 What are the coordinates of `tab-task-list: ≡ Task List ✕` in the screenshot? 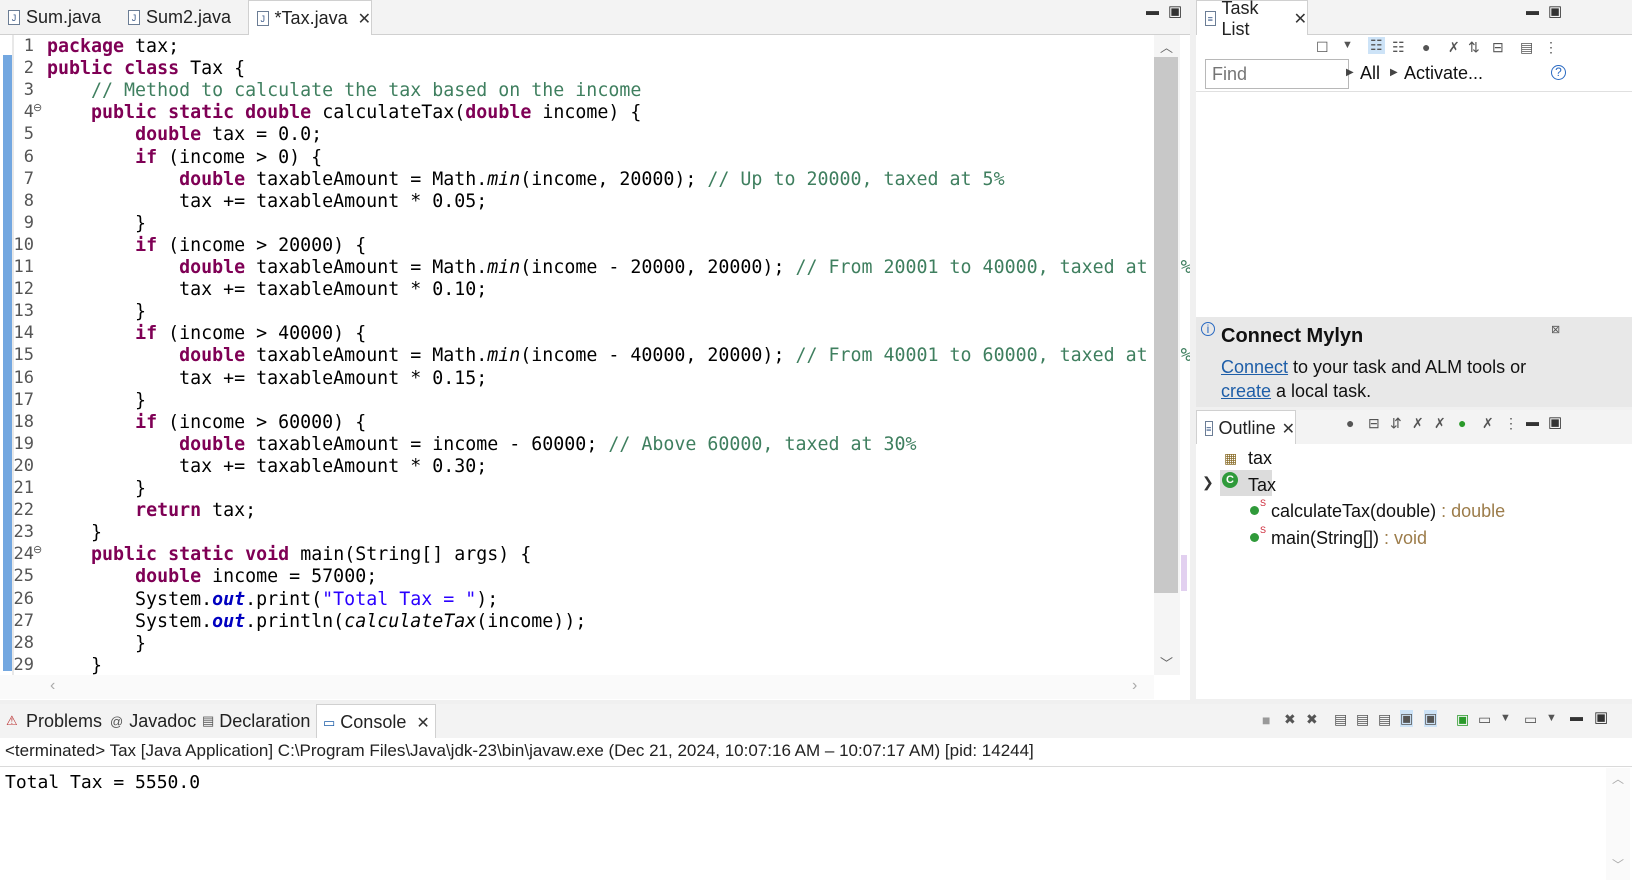 It's located at (1252, 19).